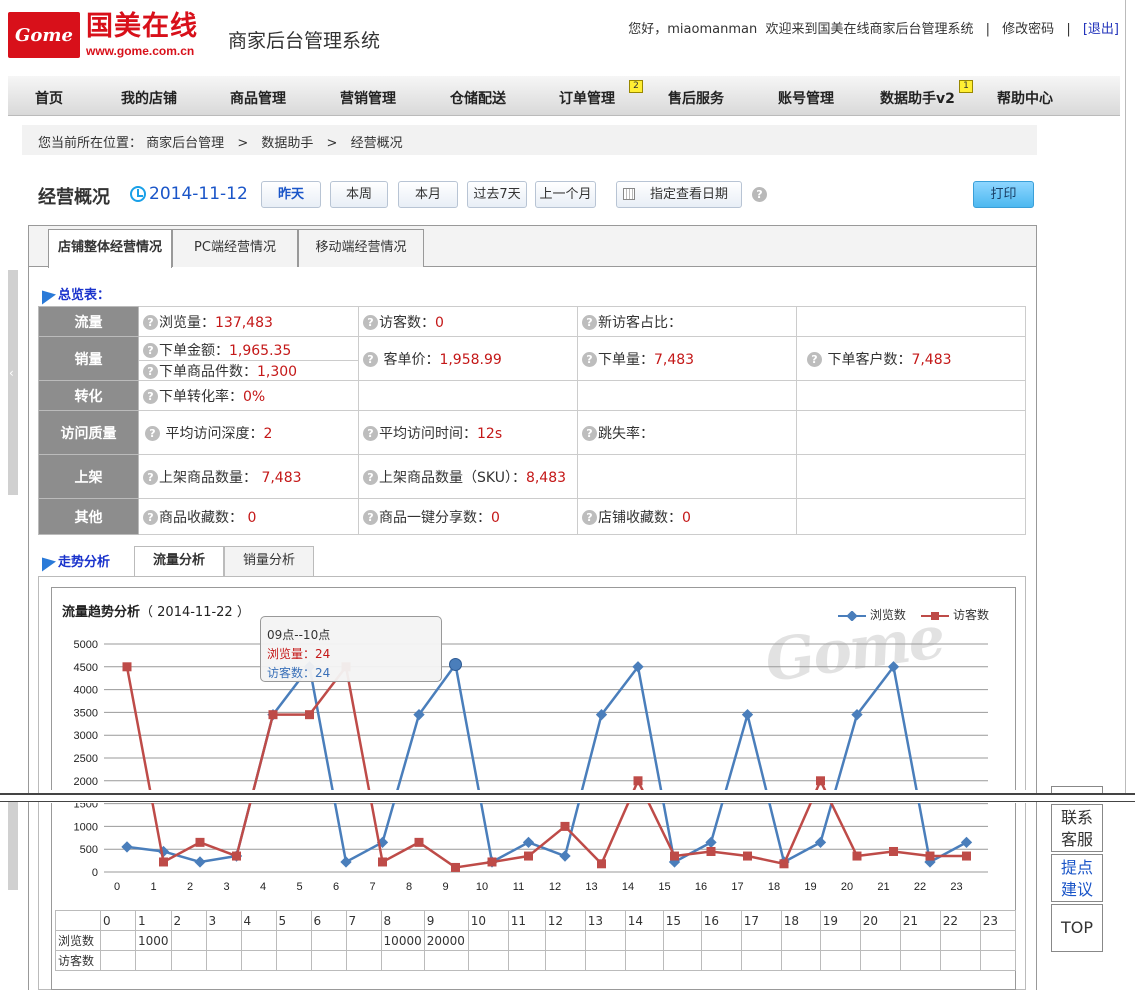 The image size is (1135, 990). What do you see at coordinates (299, 654) in the screenshot?
I see `tooltip-pv: 浏览量：24` at bounding box center [299, 654].